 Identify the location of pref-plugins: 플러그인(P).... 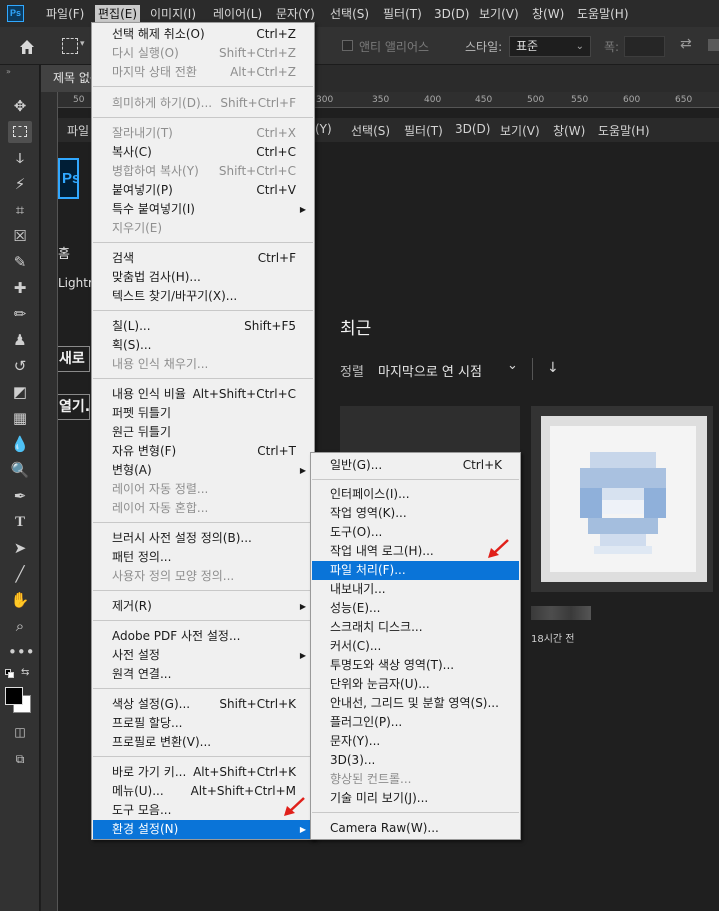
(415, 722).